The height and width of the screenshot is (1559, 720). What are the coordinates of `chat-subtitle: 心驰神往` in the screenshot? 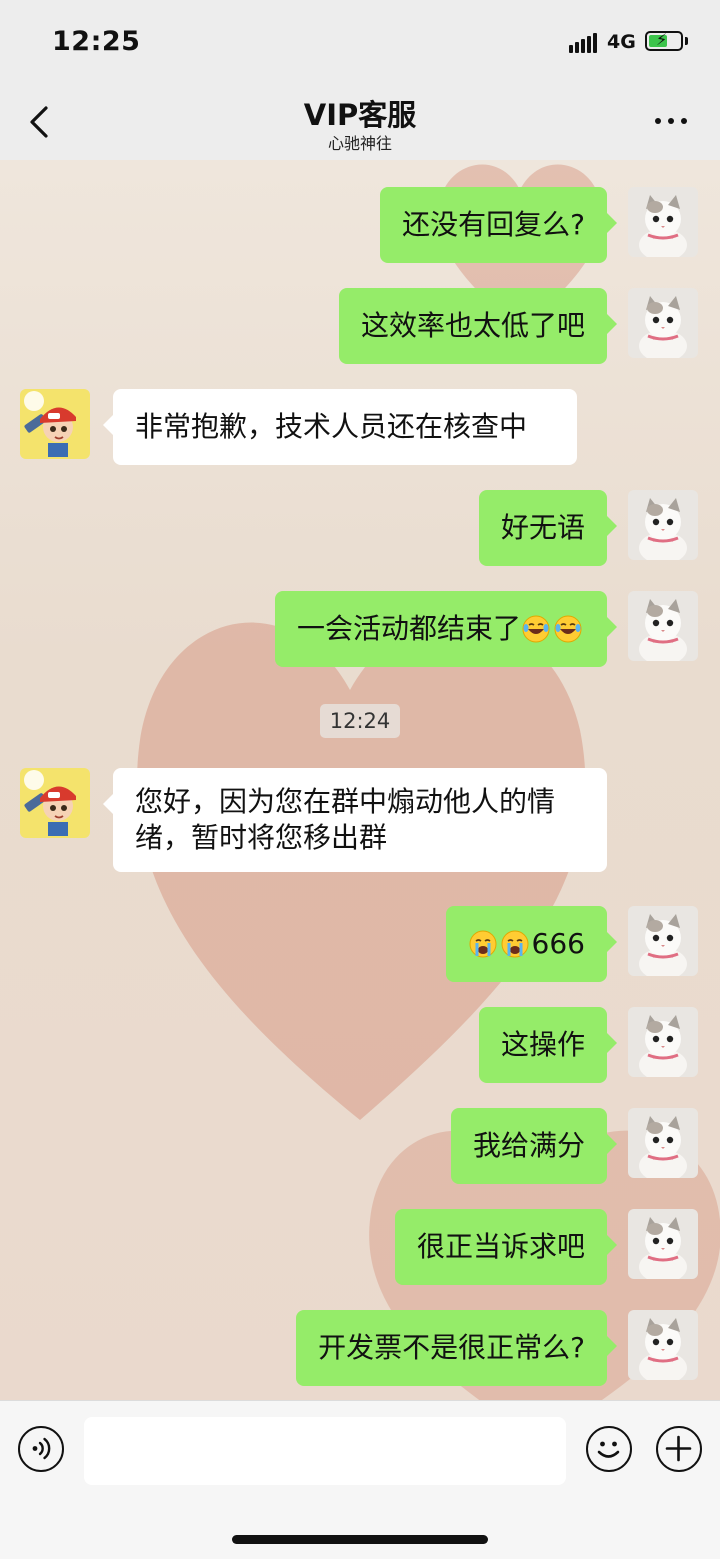 It's located at (359, 143).